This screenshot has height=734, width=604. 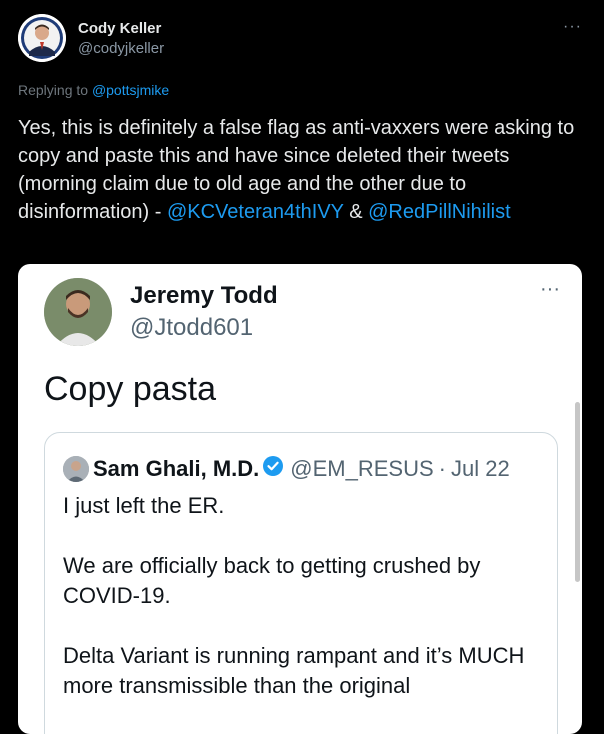 What do you see at coordinates (176, 468) in the screenshot?
I see `quoted-author-name: Sam Ghali, M.D.` at bounding box center [176, 468].